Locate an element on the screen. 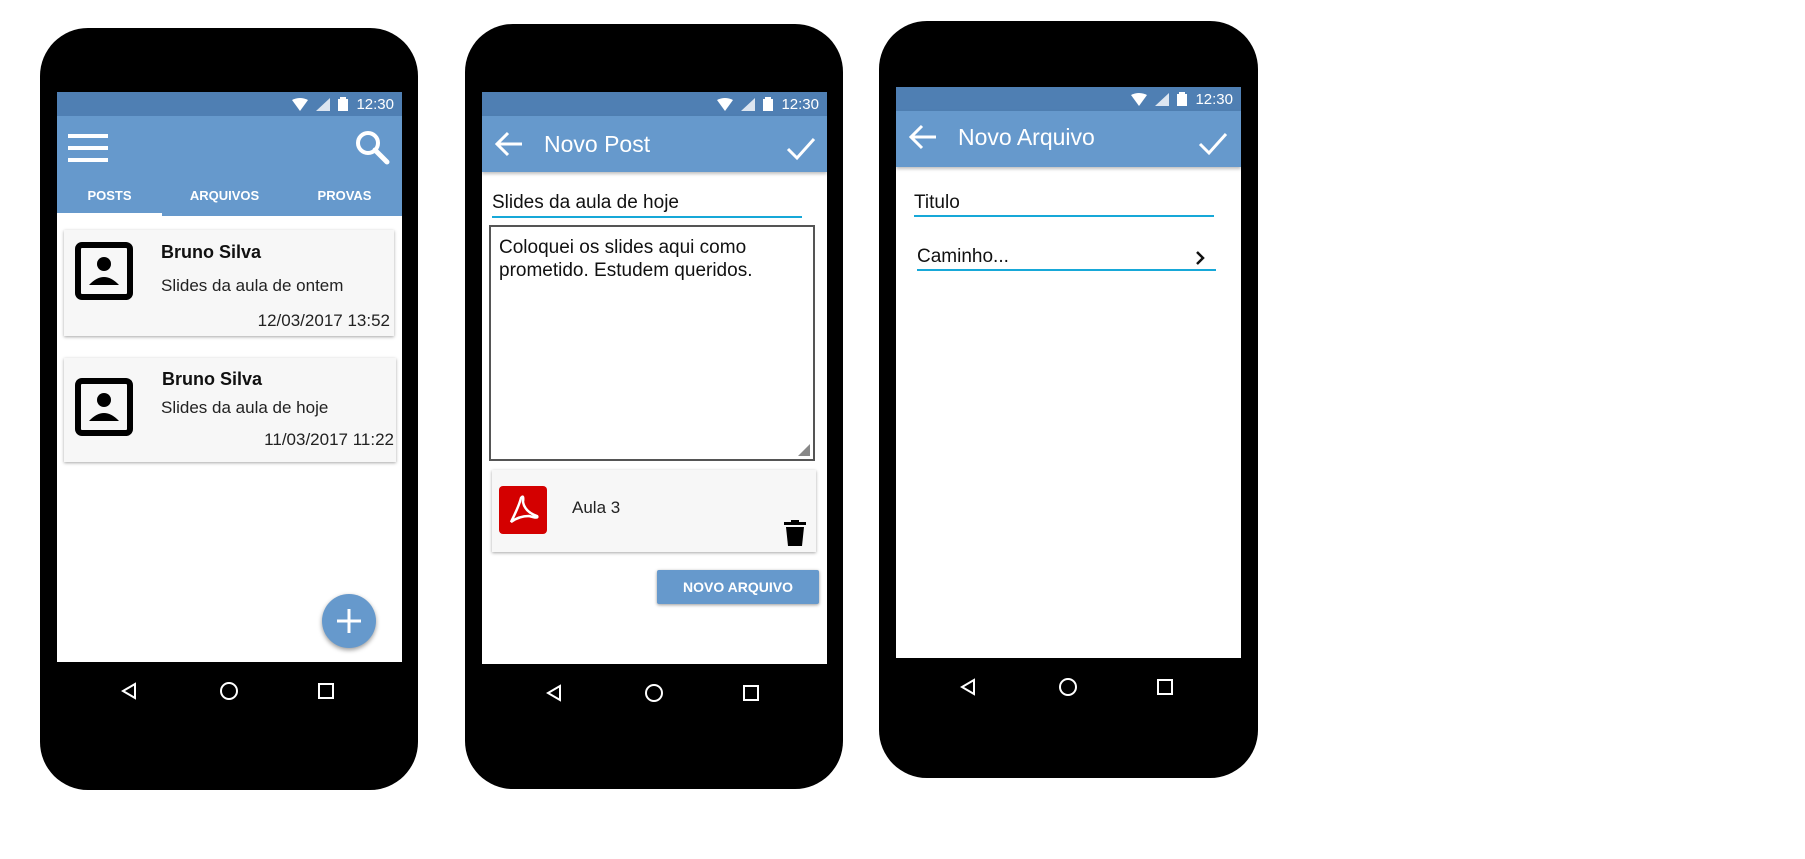  novo-arquivo-label: NOVO ARQUIVO is located at coordinates (738, 587).